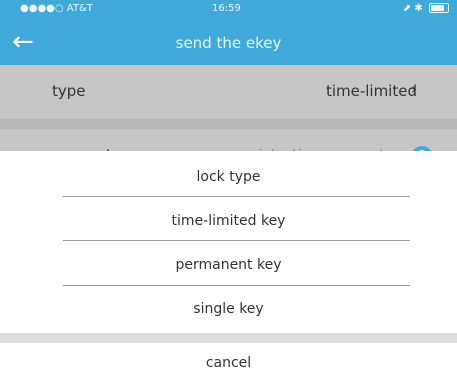 The height and width of the screenshot is (383, 457). What do you see at coordinates (426, 8) in the screenshot?
I see `status-icons: ⬈ ✱` at bounding box center [426, 8].